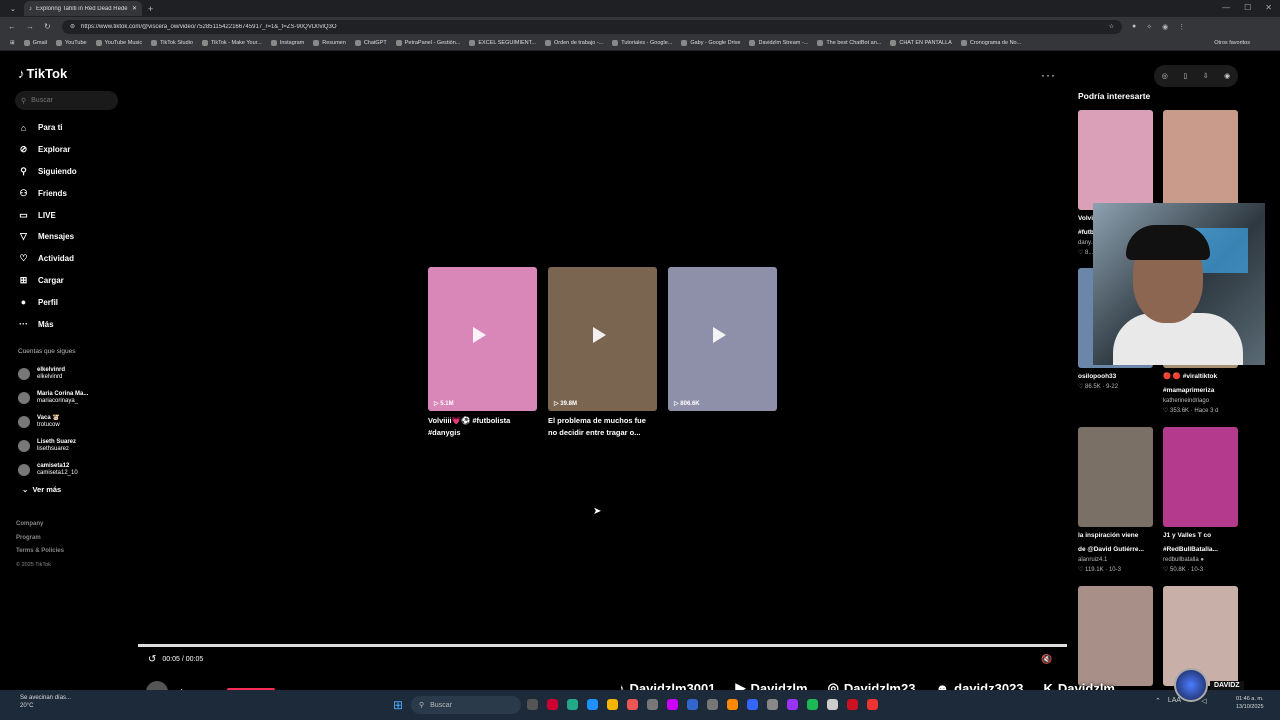  What do you see at coordinates (152, 659) in the screenshot?
I see `replay-icon: ↺` at bounding box center [152, 659].